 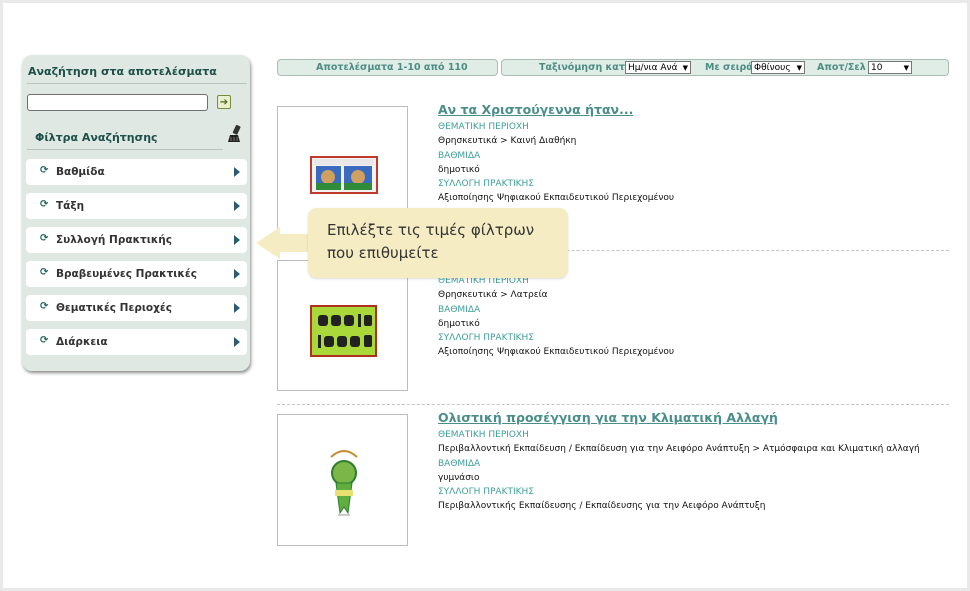 I want to click on results-count-bar: Αποτελέσματα 1-10 από 110, so click(x=387, y=67).